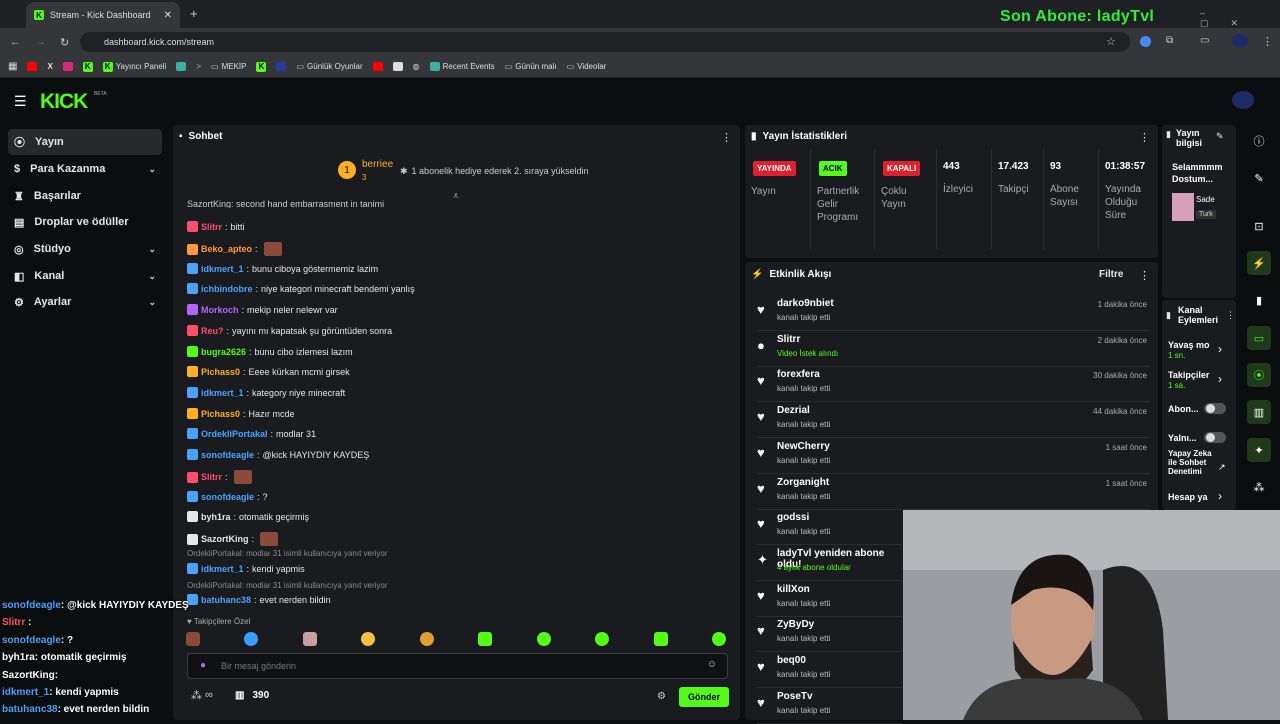  What do you see at coordinates (85, 169) in the screenshot?
I see `sidebar-item-para-kazanma: $ Para Kazanma ⌄` at bounding box center [85, 169].